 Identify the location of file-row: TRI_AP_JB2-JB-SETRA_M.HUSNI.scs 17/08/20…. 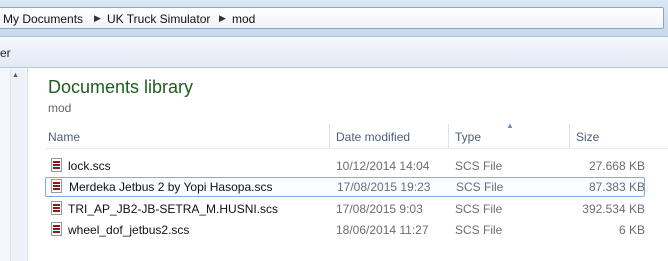
(345, 209).